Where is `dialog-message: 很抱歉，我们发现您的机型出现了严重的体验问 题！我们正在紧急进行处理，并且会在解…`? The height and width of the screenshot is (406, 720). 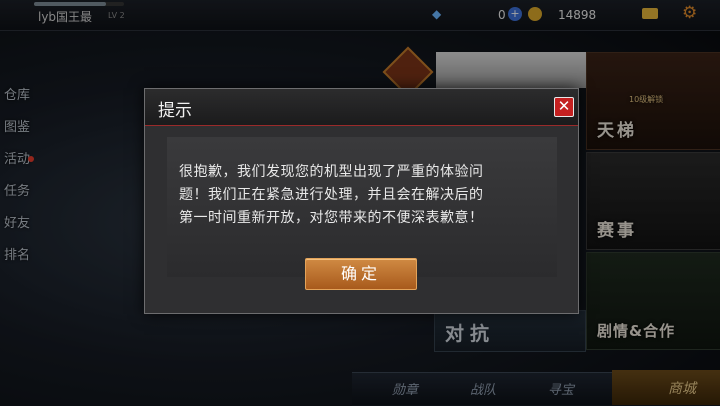
dialog-message: 很抱歉，我们发现您的机型出现了严重的体验问 题！我们正在紧急进行处理，并且会在解… is located at coordinates (331, 195).